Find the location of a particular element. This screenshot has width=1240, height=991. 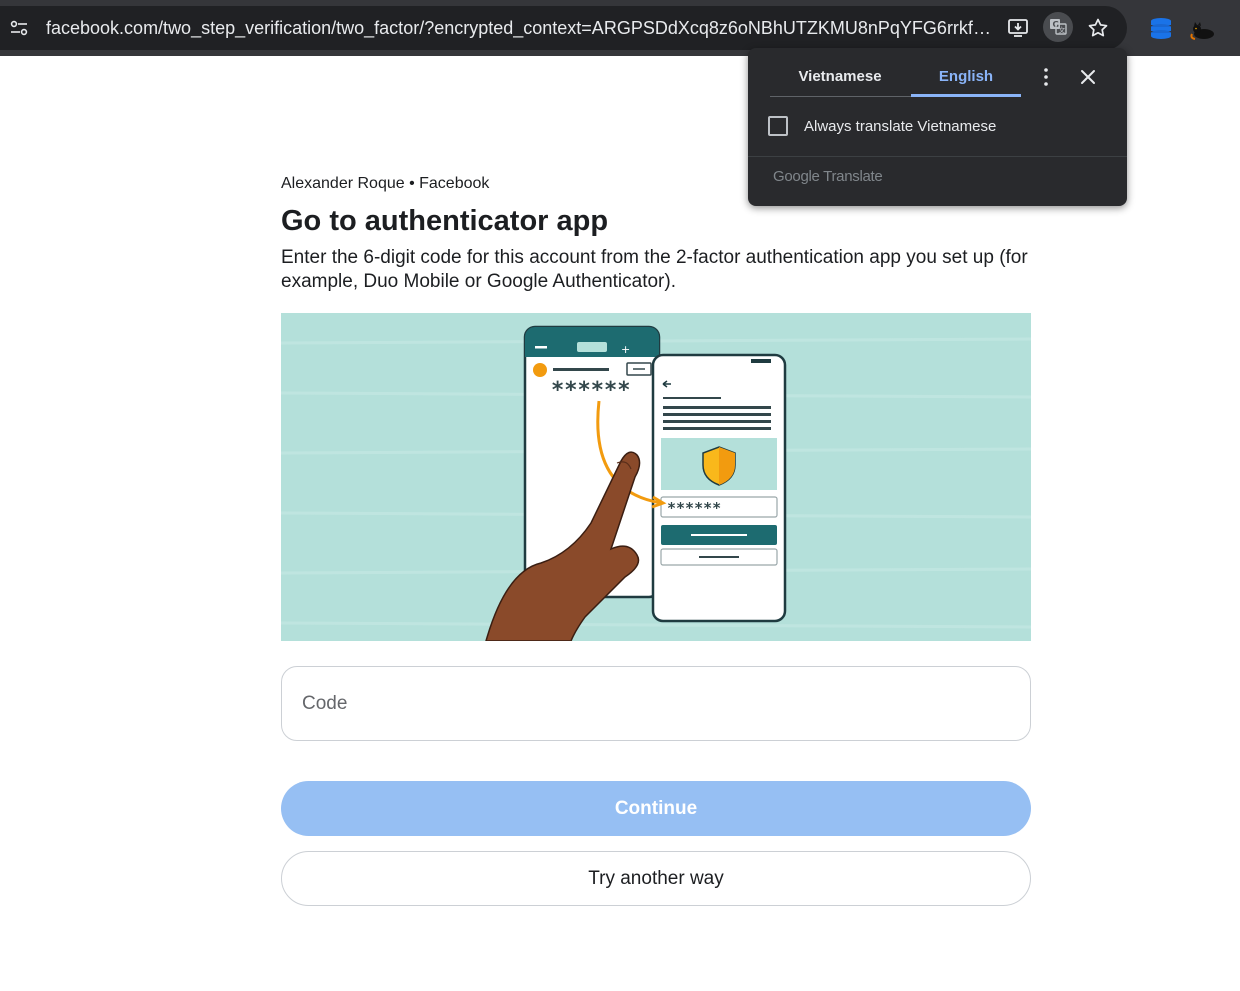

always-translate-row: Always translate Vietnamese is located at coordinates (882, 126).